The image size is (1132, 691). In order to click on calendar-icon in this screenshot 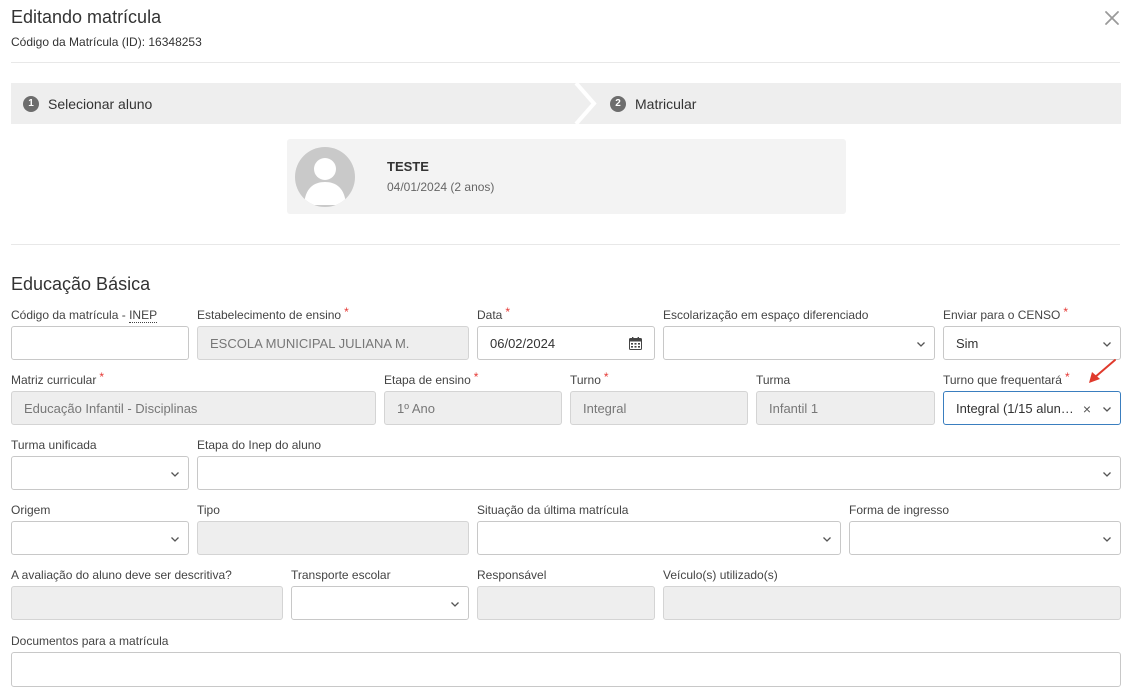, I will do `click(635, 343)`.